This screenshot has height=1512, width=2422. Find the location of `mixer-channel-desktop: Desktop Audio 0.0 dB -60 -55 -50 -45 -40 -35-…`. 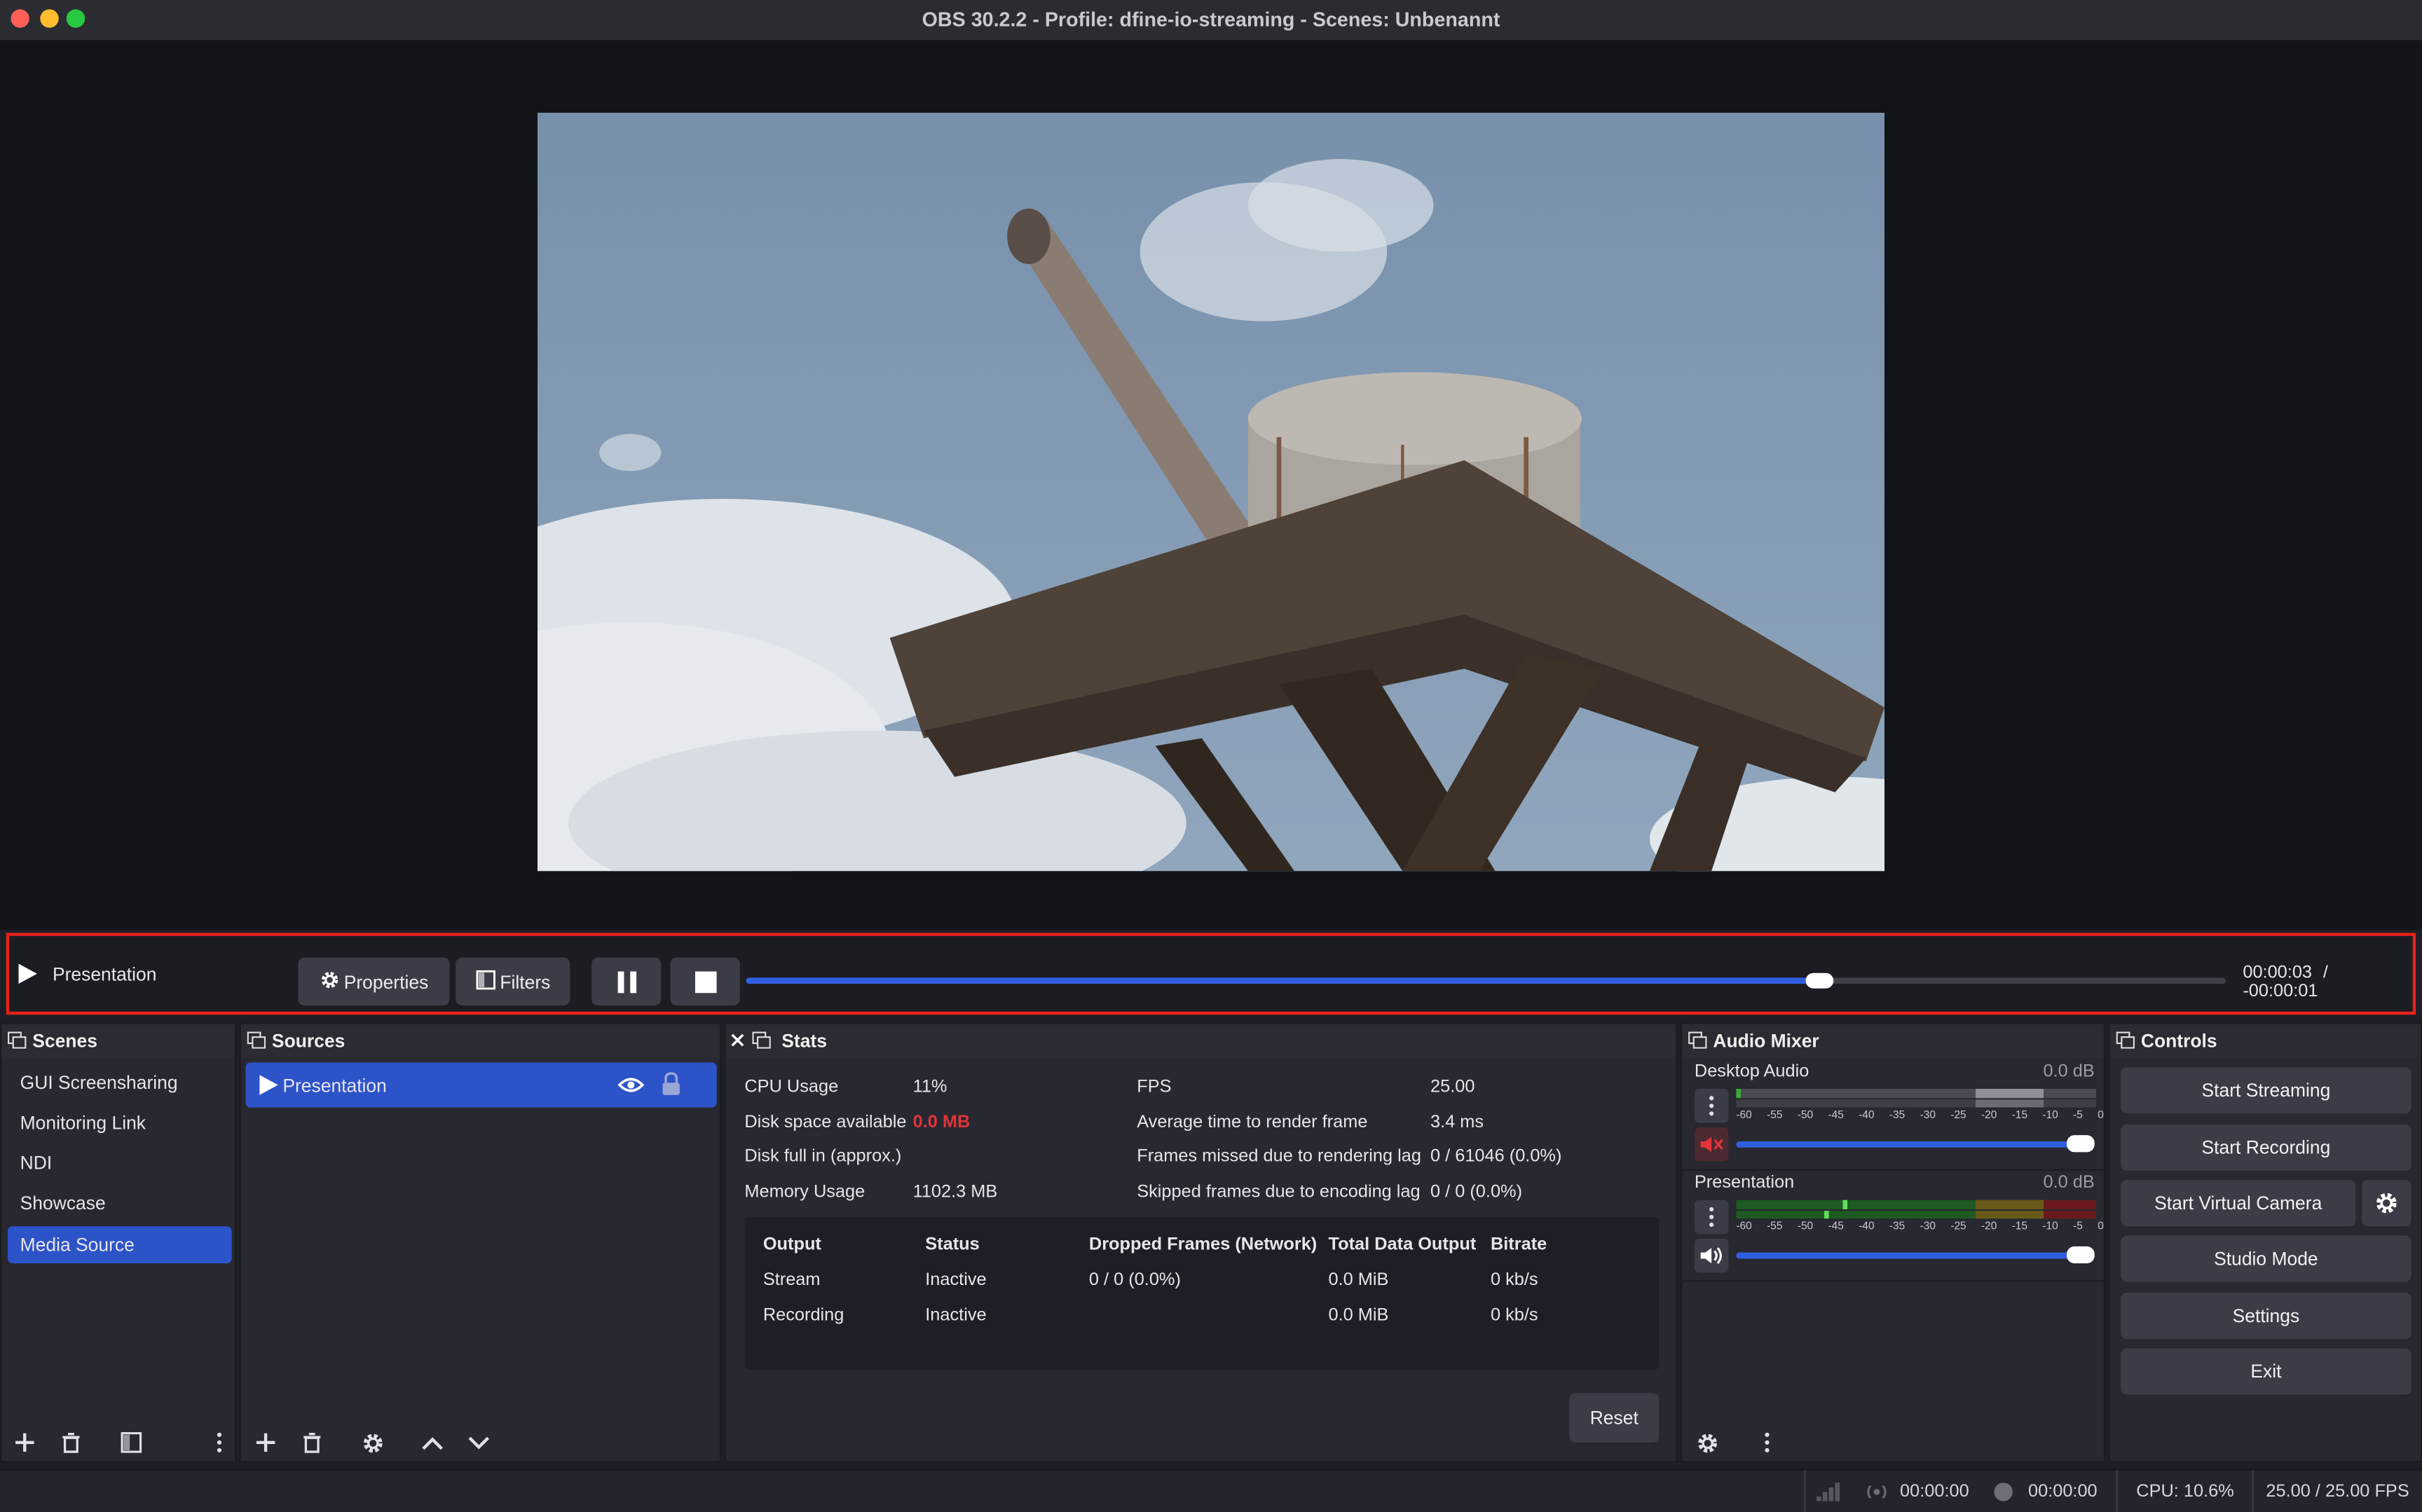

mixer-channel-desktop: Desktop Audio 0.0 dB -60 -55 -50 -45 -40 -35-… is located at coordinates (1893, 1116).